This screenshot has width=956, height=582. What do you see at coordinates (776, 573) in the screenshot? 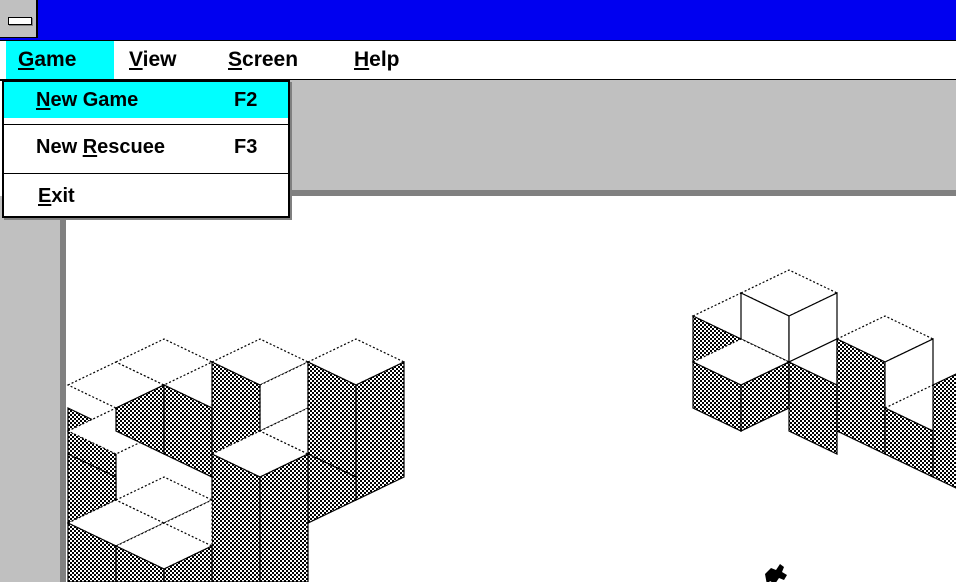
I see `rescuee-figure-icon` at bounding box center [776, 573].